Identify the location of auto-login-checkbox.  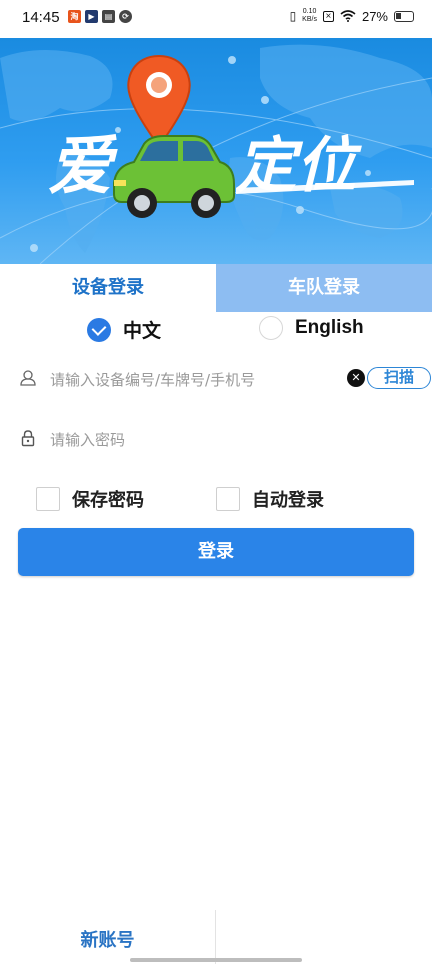
(228, 499).